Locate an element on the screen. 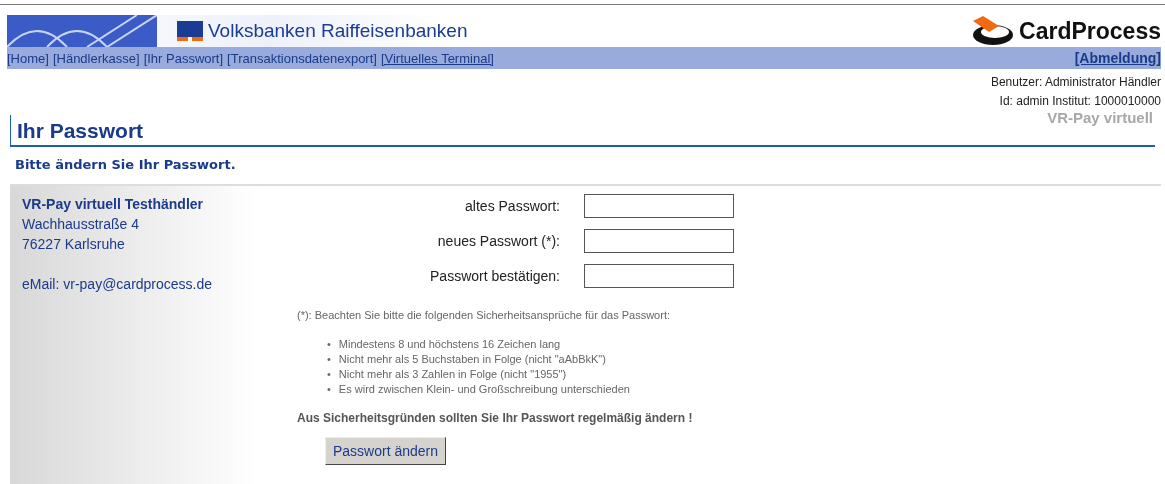  bank-logo-icon is located at coordinates (190, 31).